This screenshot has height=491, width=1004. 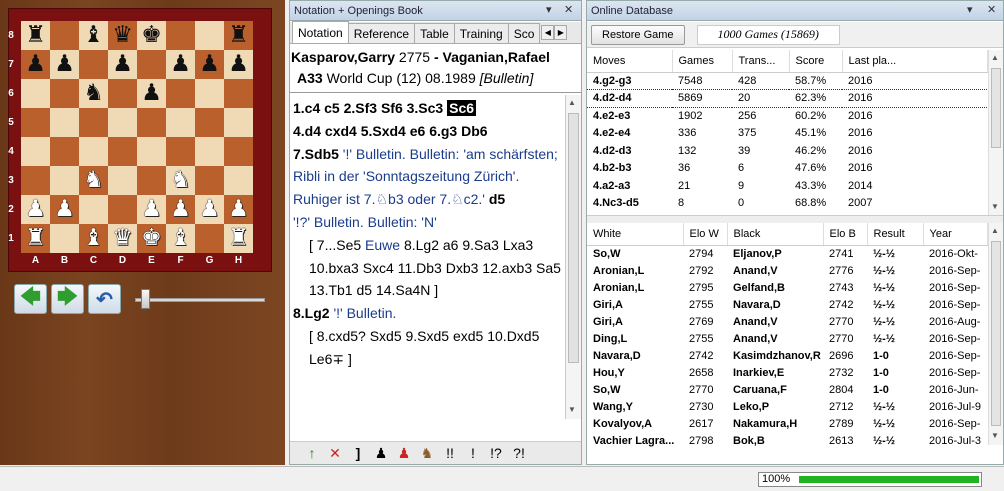 What do you see at coordinates (787, 169) in the screenshot?
I see `table-row: 4.b2-b3 36 6 47.6% 2016` at bounding box center [787, 169].